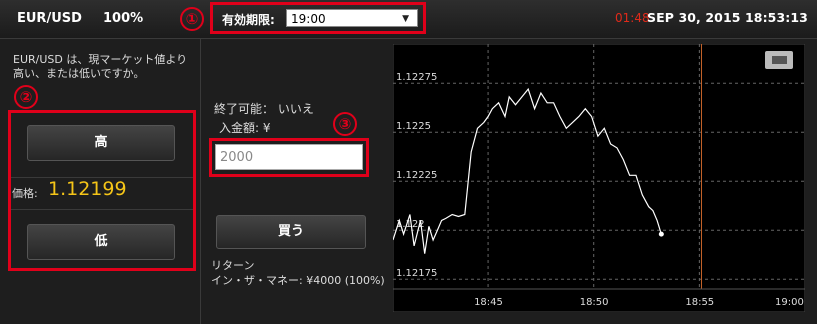 Image resolution: width=817 pixels, height=324 pixels. Describe the element at coordinates (308, 19) in the screenshot. I see `expiry-value: 19:00` at that location.